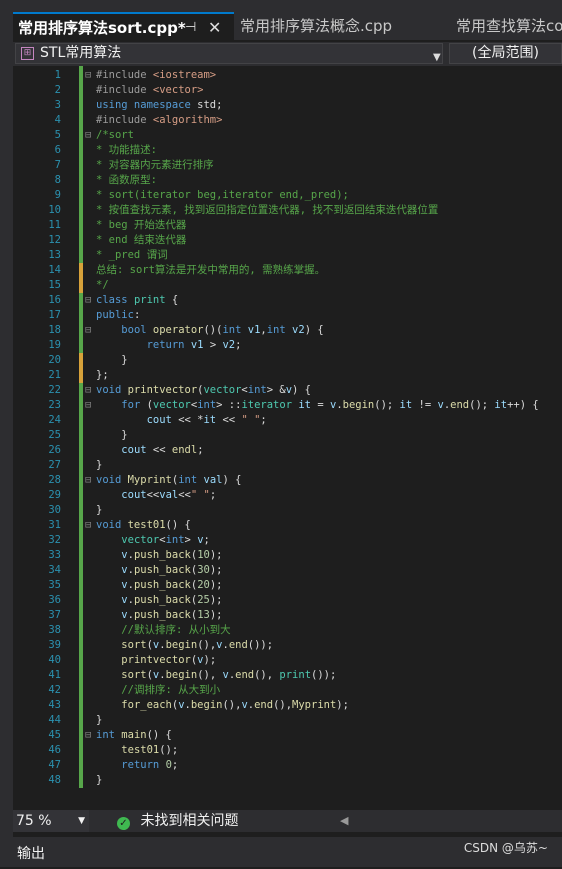 Image resolution: width=562 pixels, height=869 pixels. Describe the element at coordinates (287, 630) in the screenshot. I see `code-line: 38 //默认排序: 从小到大` at that location.